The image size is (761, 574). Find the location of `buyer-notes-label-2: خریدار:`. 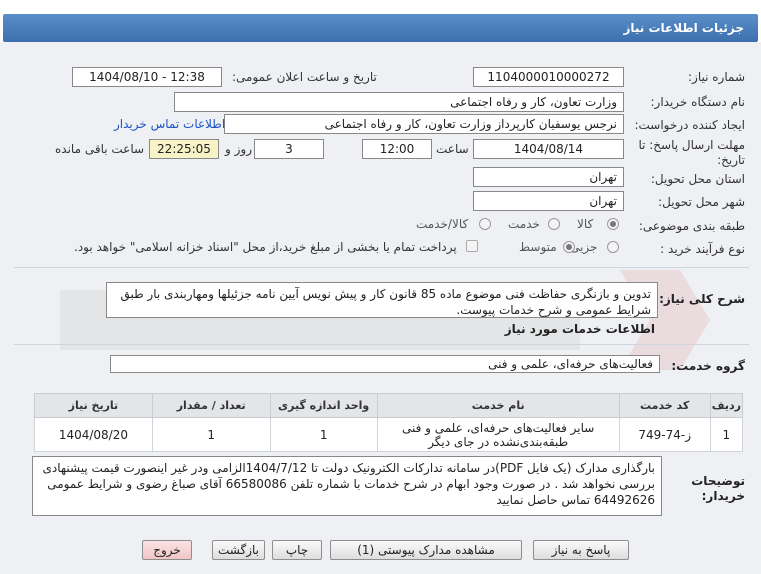

buyer-notes-label-2: خریدار: is located at coordinates (723, 496).